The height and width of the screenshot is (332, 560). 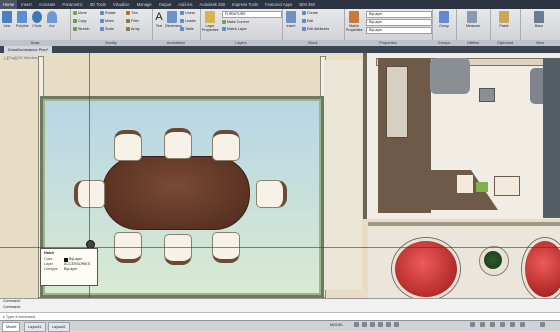 I want to click on match-properties-button: Match Properties, so click(x=354, y=21).